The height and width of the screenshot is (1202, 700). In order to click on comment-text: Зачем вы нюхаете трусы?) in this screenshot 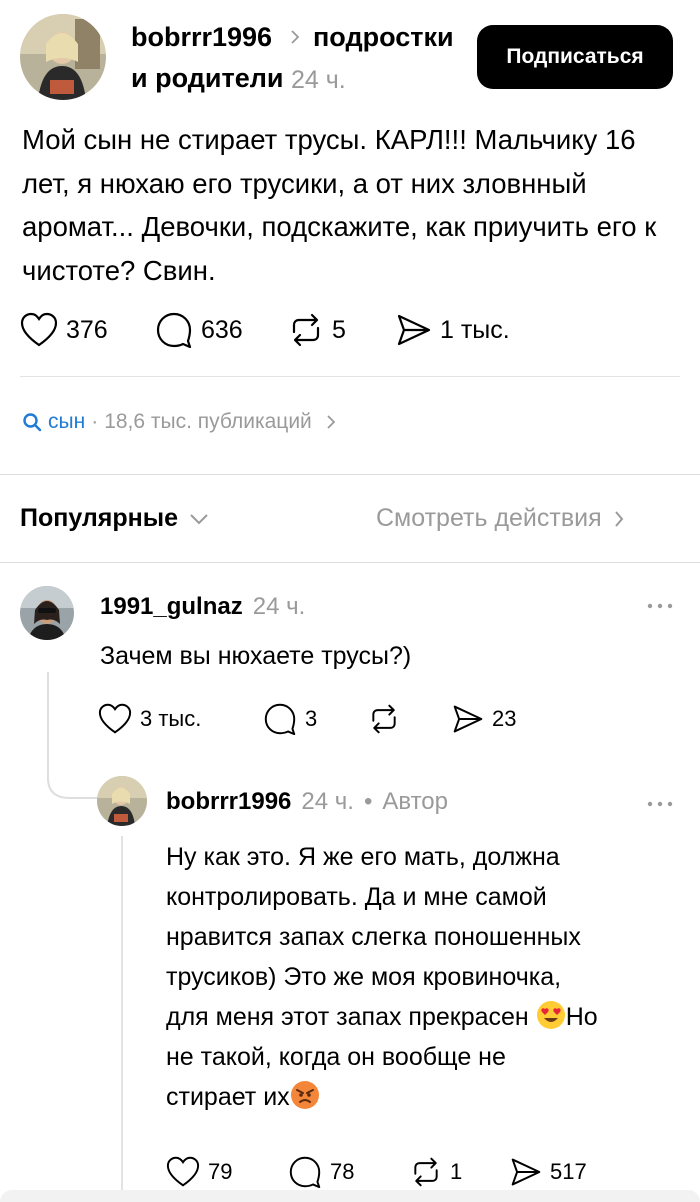, I will do `click(256, 656)`.